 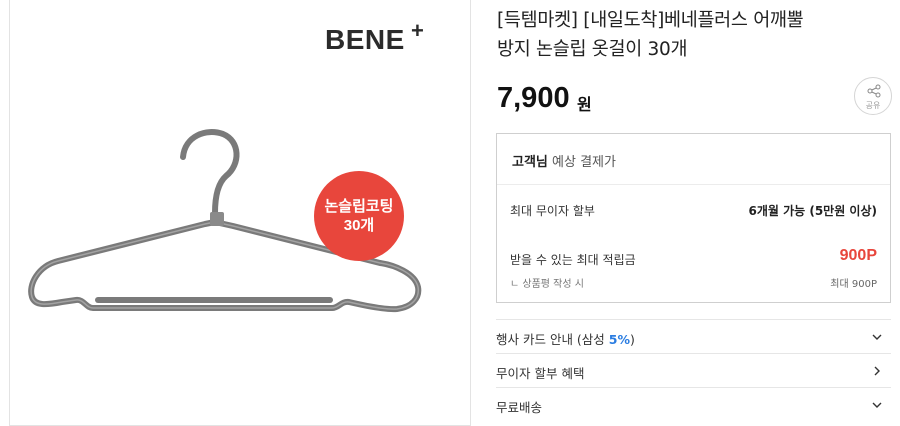 I want to click on card-event-highlight: 5%, so click(x=619, y=339).